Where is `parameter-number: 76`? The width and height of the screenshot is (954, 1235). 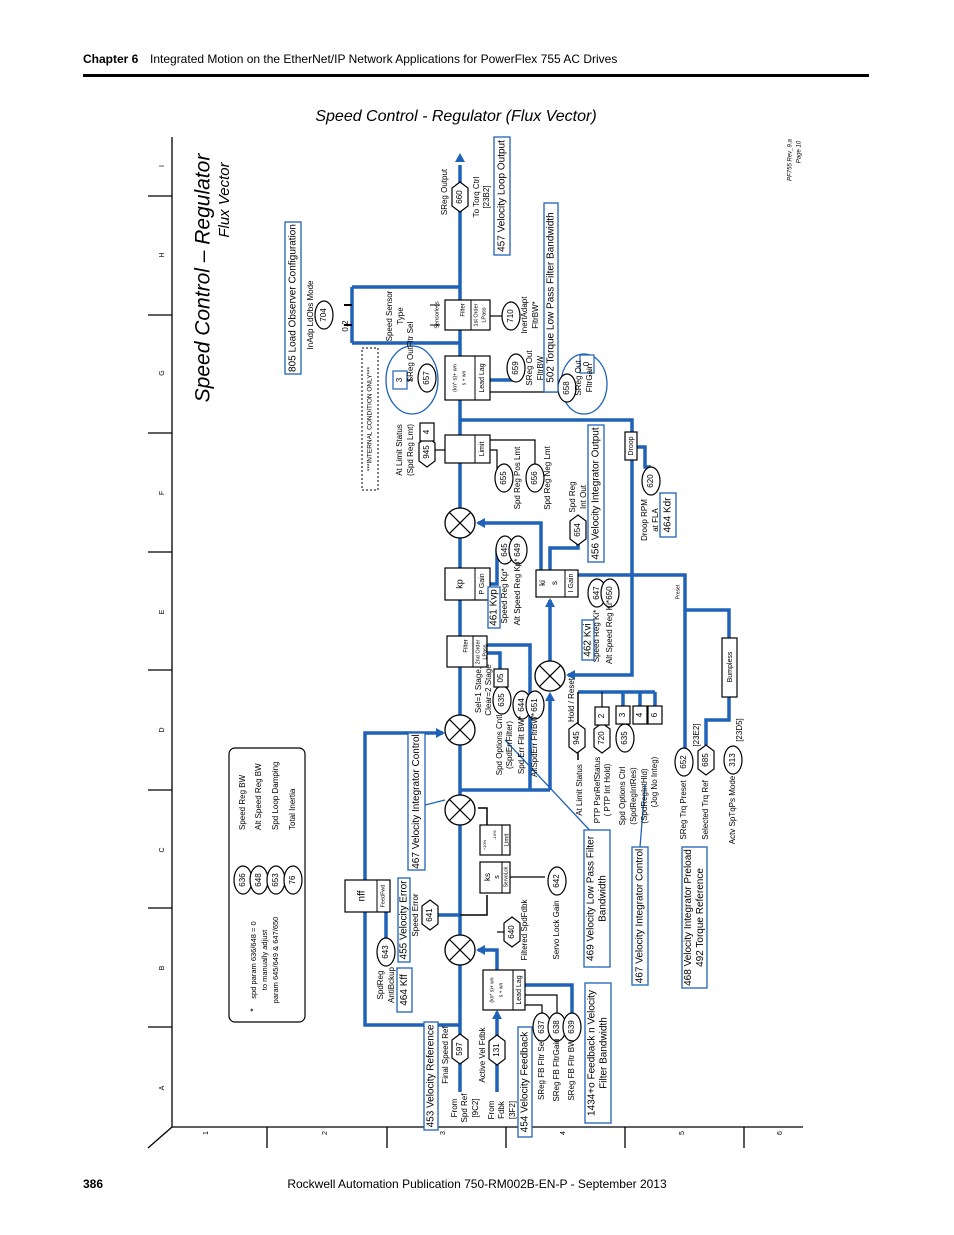 parameter-number: 76 is located at coordinates (292, 879).